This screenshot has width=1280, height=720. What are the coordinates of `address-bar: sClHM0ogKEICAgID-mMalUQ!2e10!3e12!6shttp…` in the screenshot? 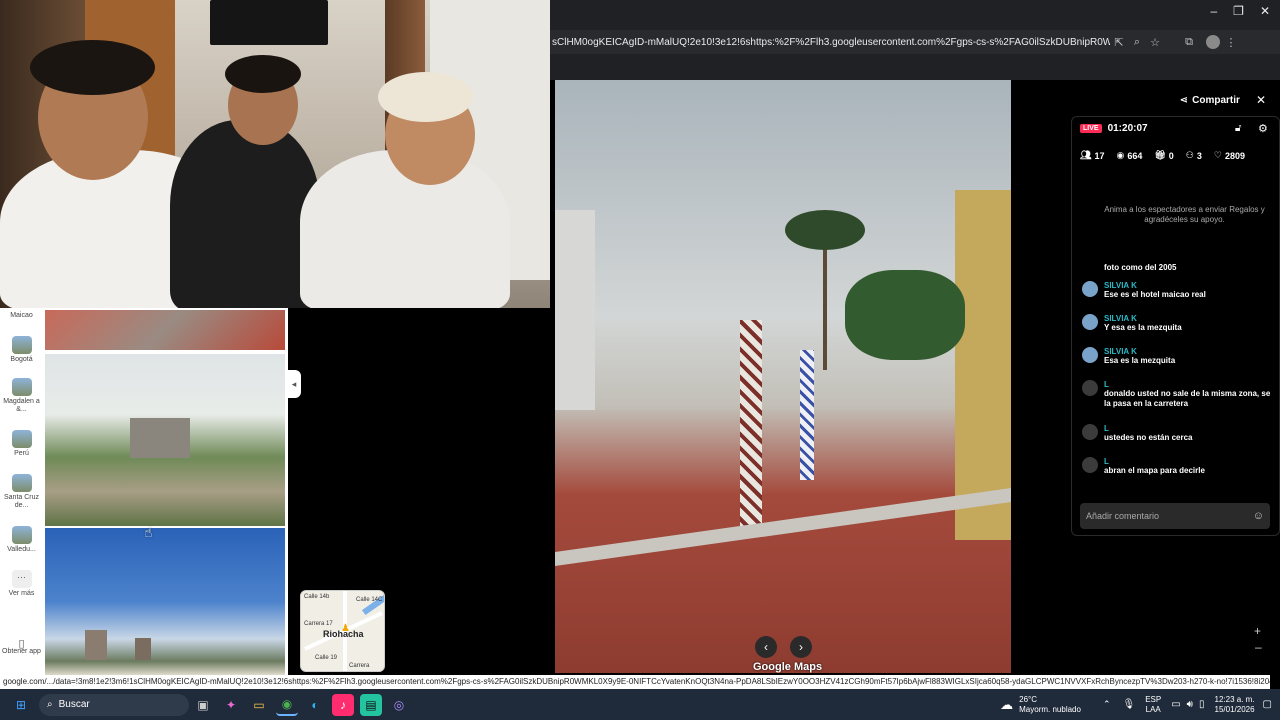 It's located at (915, 42).